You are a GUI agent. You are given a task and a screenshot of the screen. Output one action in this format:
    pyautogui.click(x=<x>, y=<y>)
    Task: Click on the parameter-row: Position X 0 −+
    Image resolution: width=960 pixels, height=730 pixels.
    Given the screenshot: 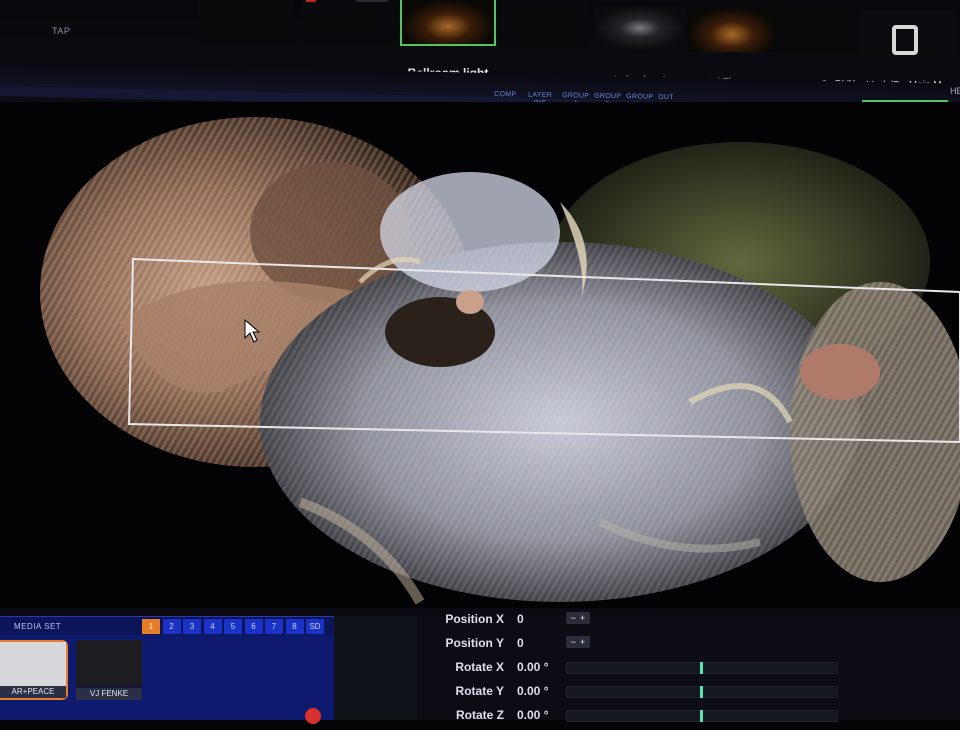 What is the action you would take?
    pyautogui.click(x=647, y=623)
    